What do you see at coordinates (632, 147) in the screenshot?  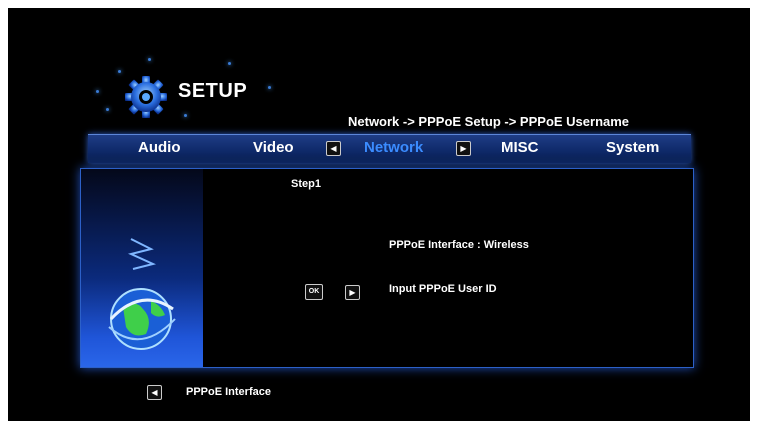 I see `tab-system: System` at bounding box center [632, 147].